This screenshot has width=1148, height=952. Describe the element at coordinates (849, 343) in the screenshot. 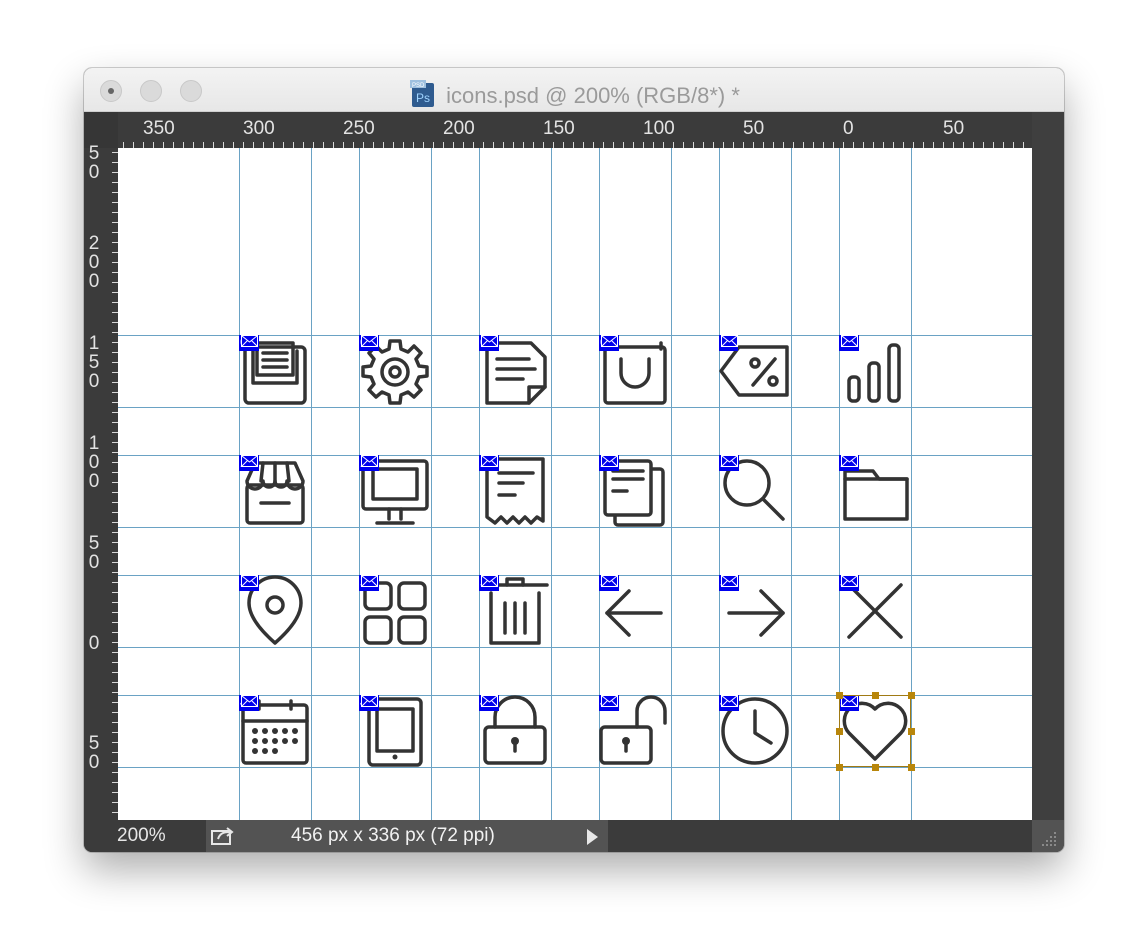

I see `slice-badge: 13` at that location.